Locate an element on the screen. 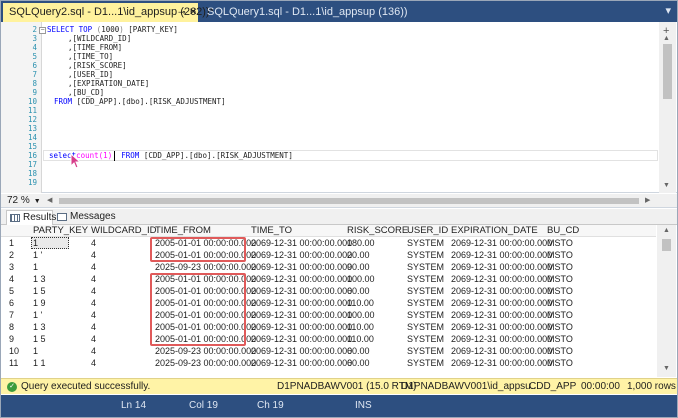 Image resolution: width=678 pixels, height=418 pixels. scroll-right-arrow-icon: ▶ is located at coordinates (647, 201).